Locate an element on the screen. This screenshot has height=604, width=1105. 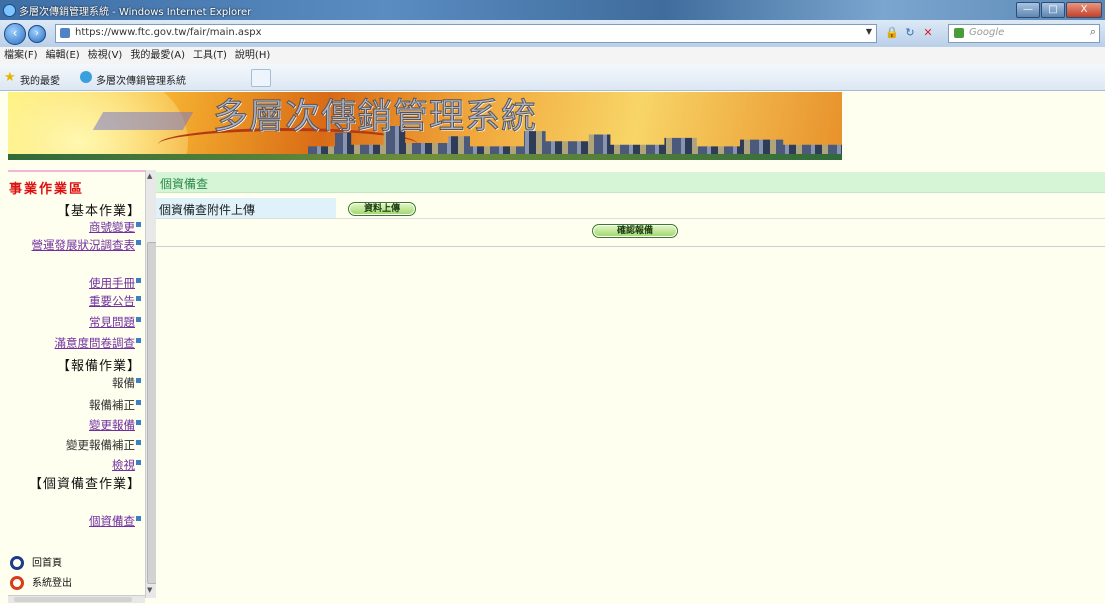
favorites-label: 我的最愛 is located at coordinates (40, 79).